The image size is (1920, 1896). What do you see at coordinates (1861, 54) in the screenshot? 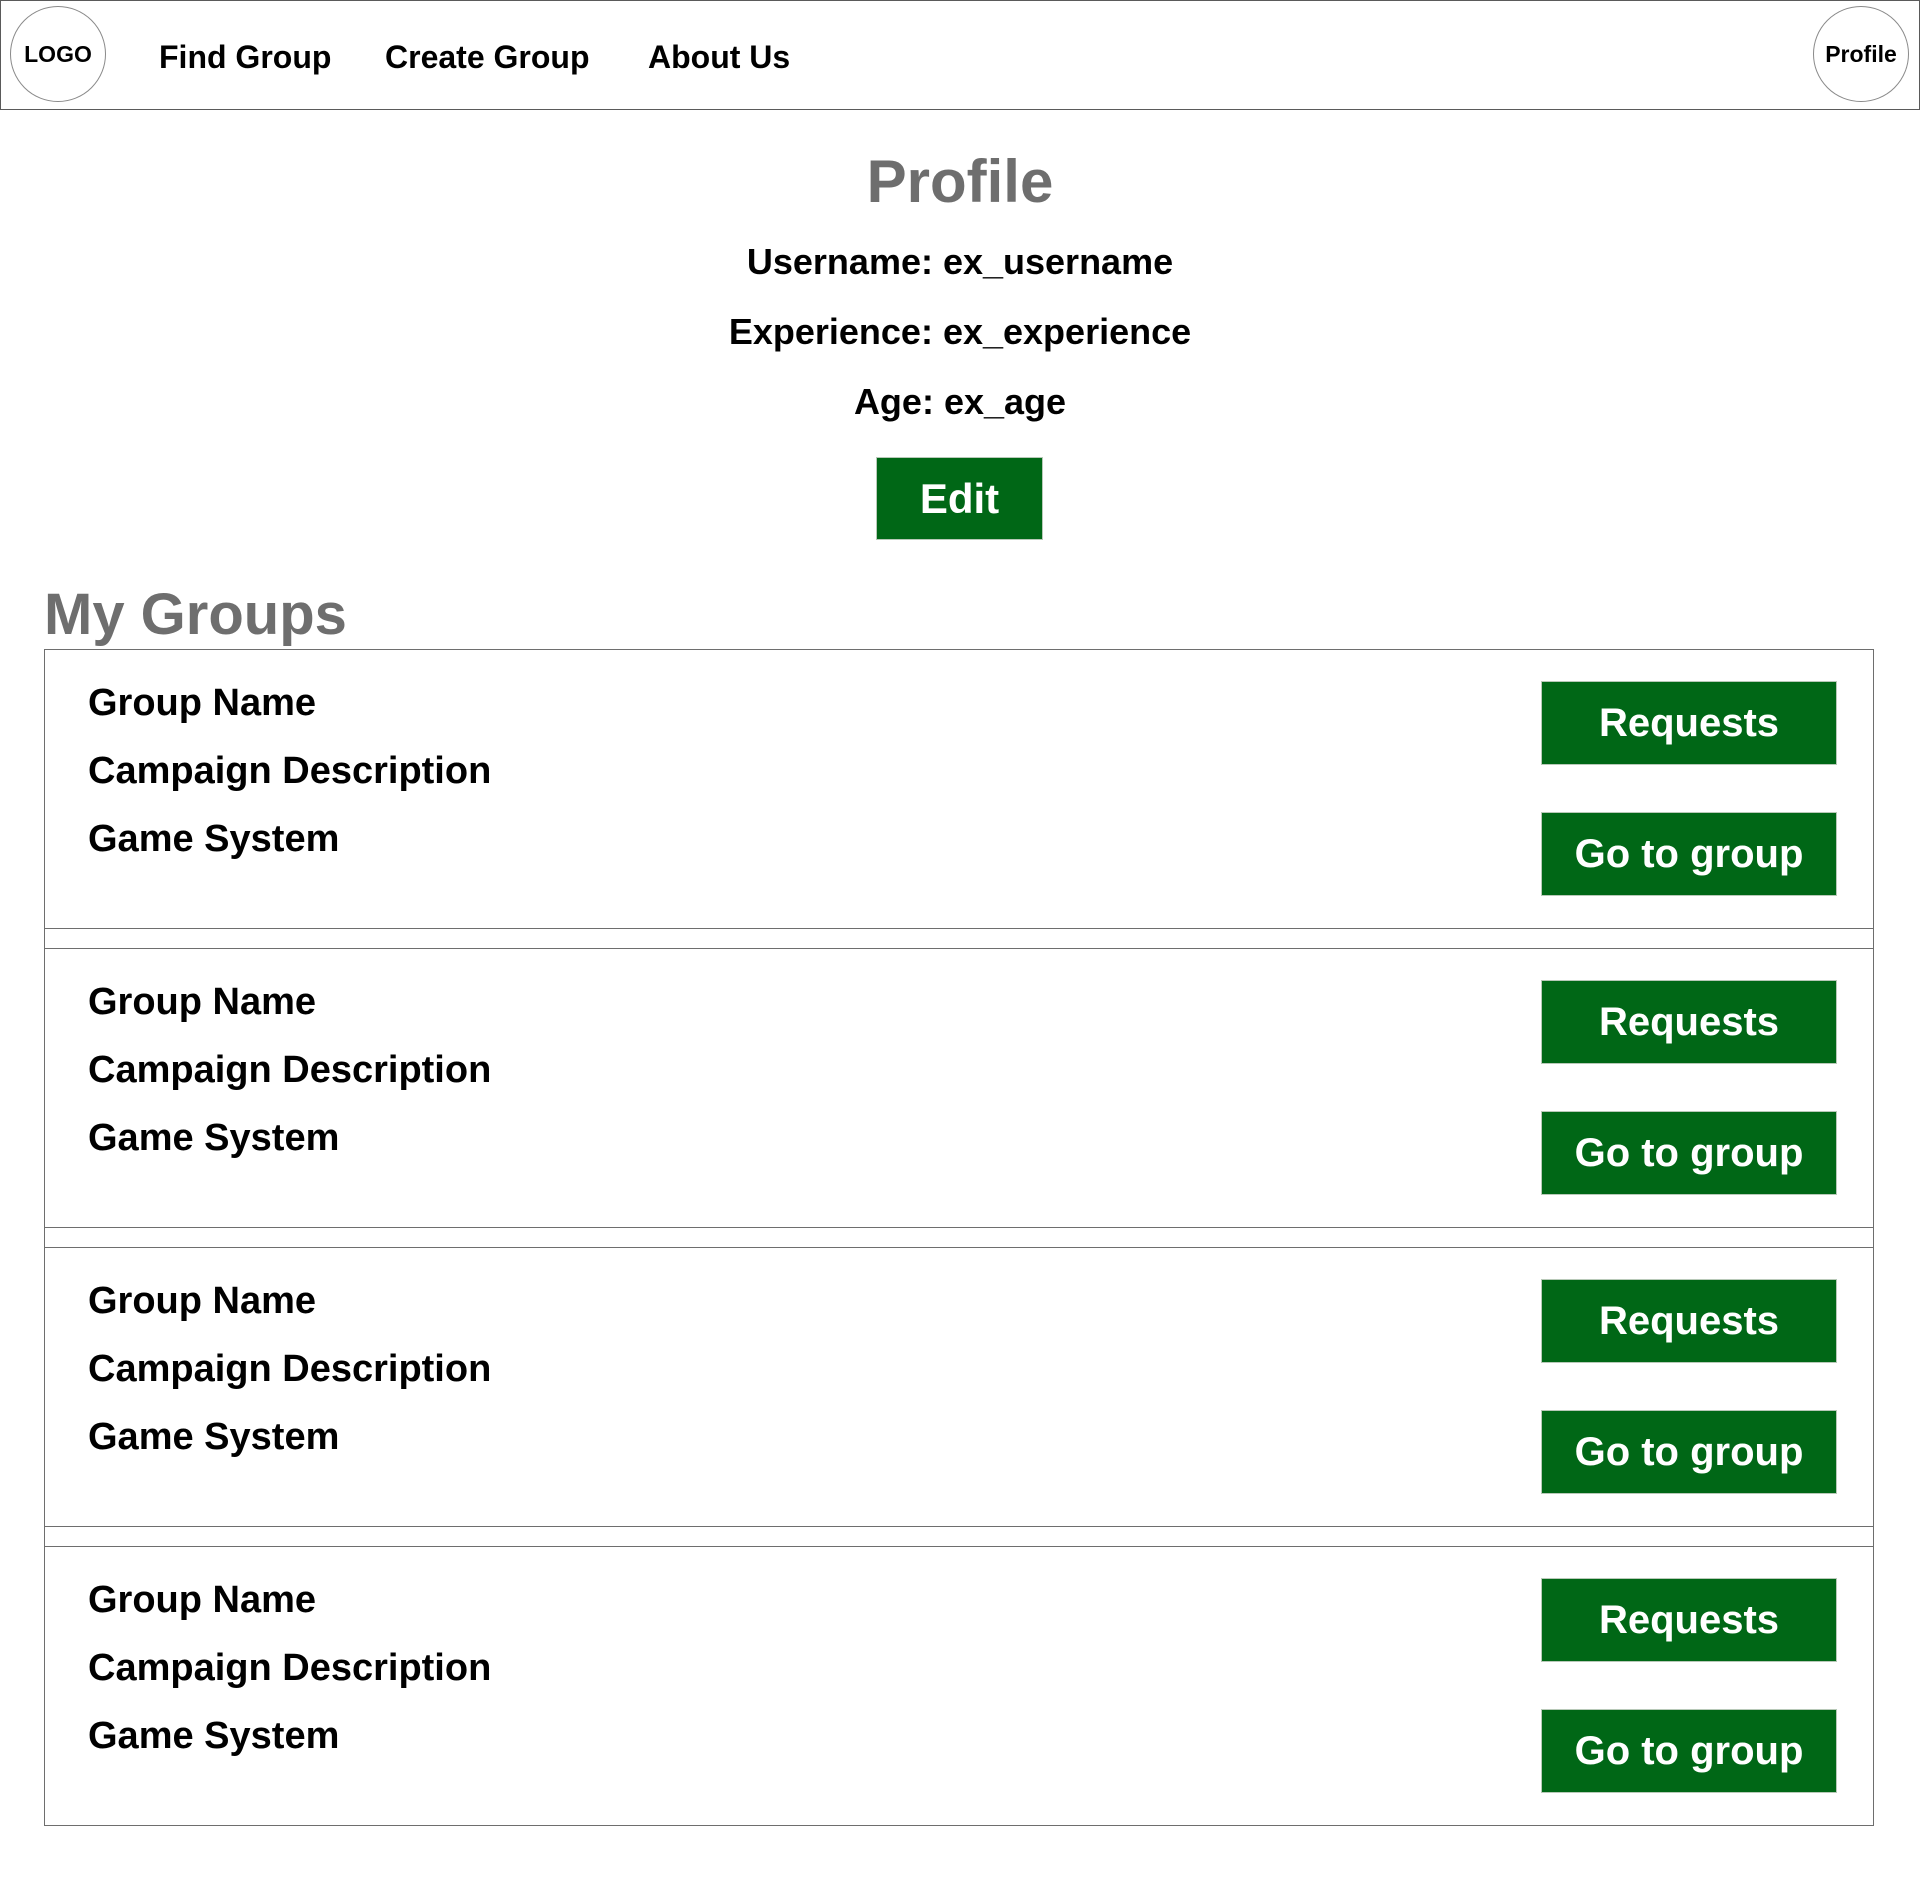
I see `profile-avatar-button: Profile` at bounding box center [1861, 54].